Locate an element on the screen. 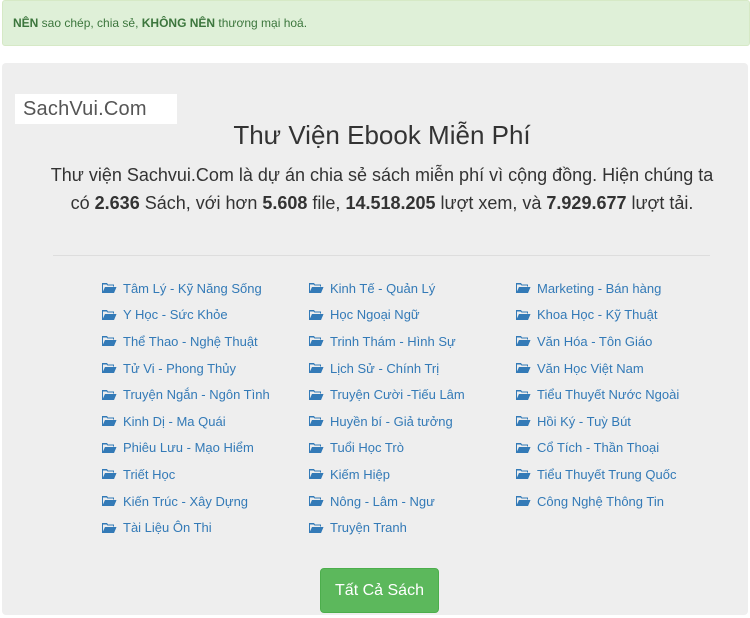  category-label: Marketing - Bán hàng is located at coordinates (599, 288).